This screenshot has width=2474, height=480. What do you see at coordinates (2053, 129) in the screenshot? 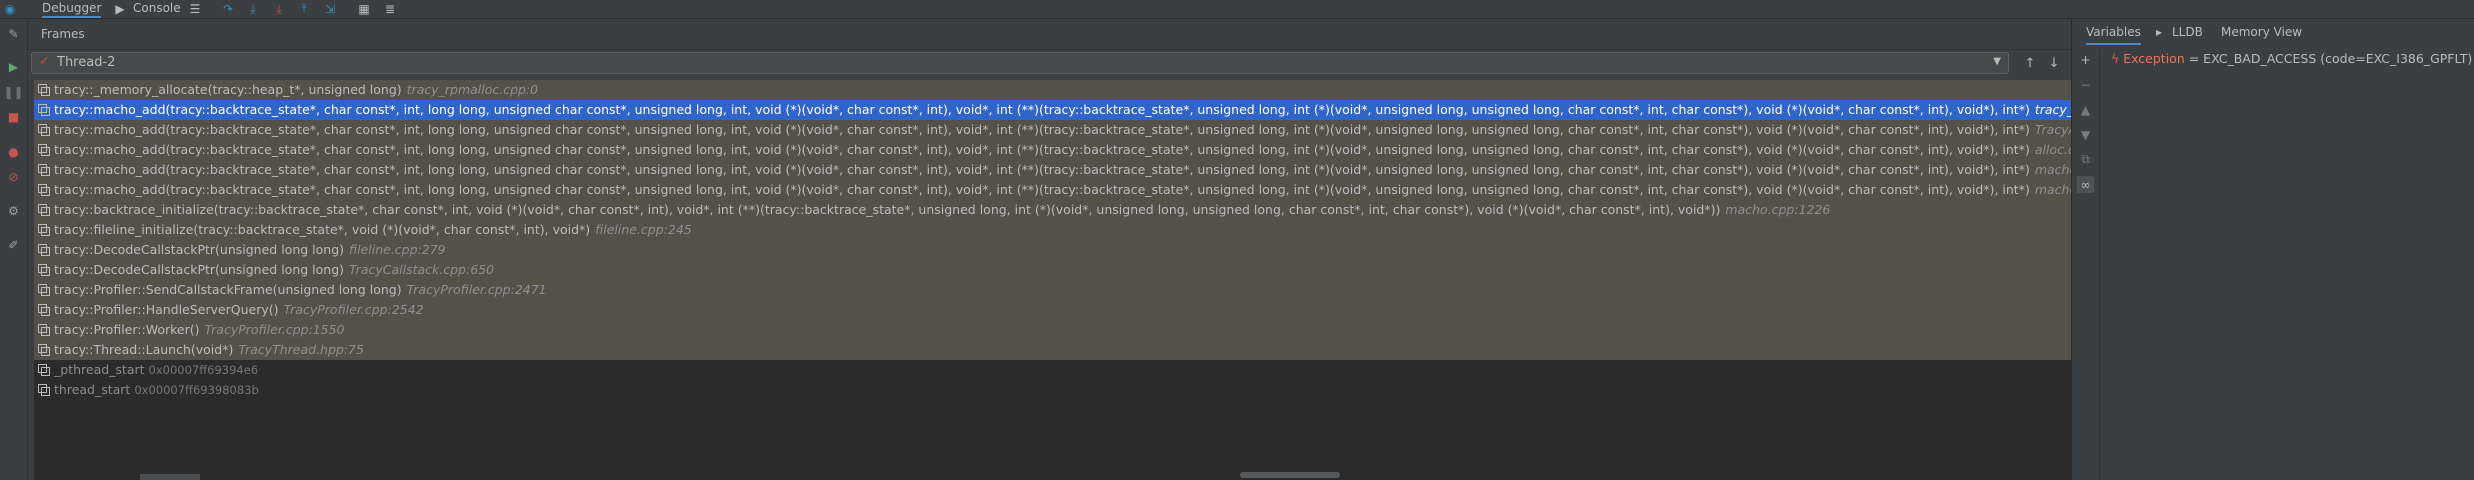
I see `stack-frame-location: TracyAlloc.hpp:16` at bounding box center [2053, 129].